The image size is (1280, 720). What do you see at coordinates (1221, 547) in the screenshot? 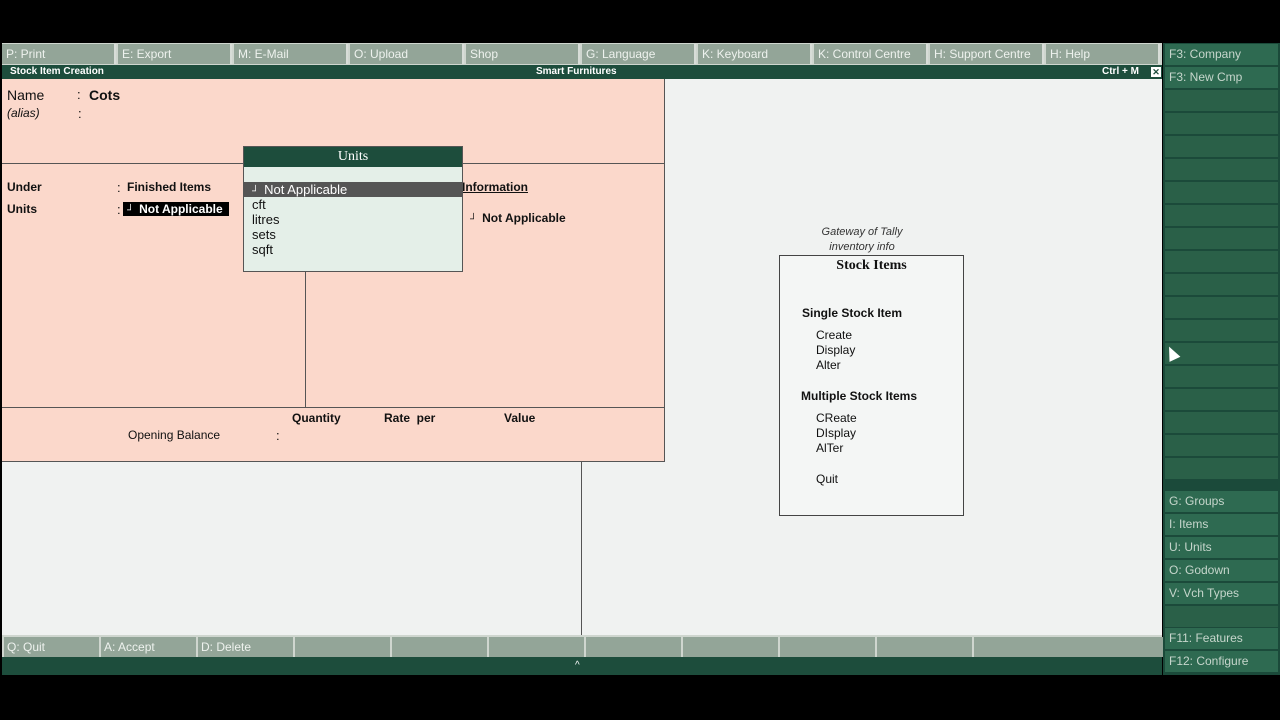
I see `units-button: U: Units` at bounding box center [1221, 547].